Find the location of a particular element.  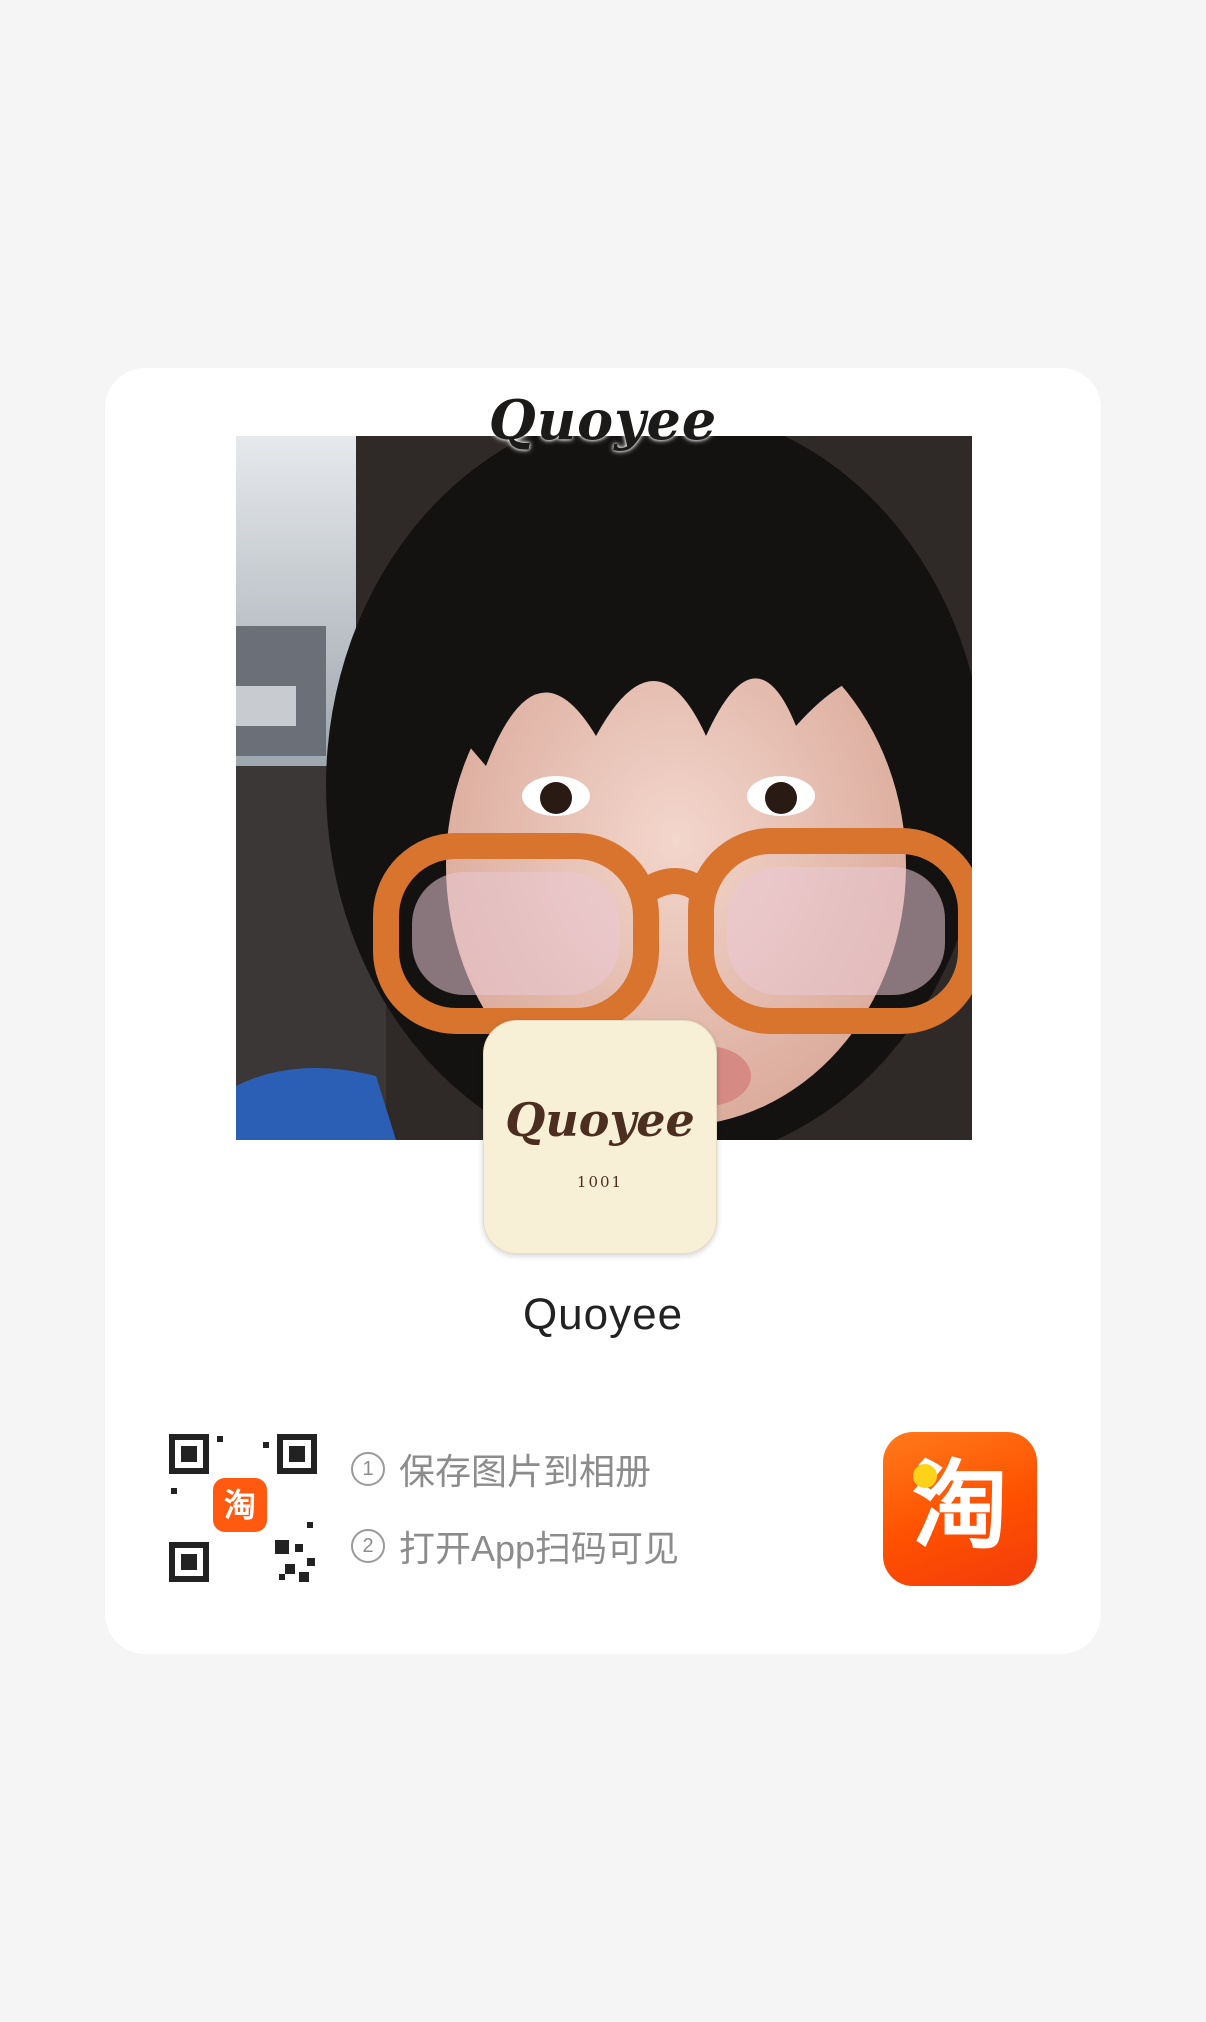

taobao-icon-dot is located at coordinates (925, 1476).